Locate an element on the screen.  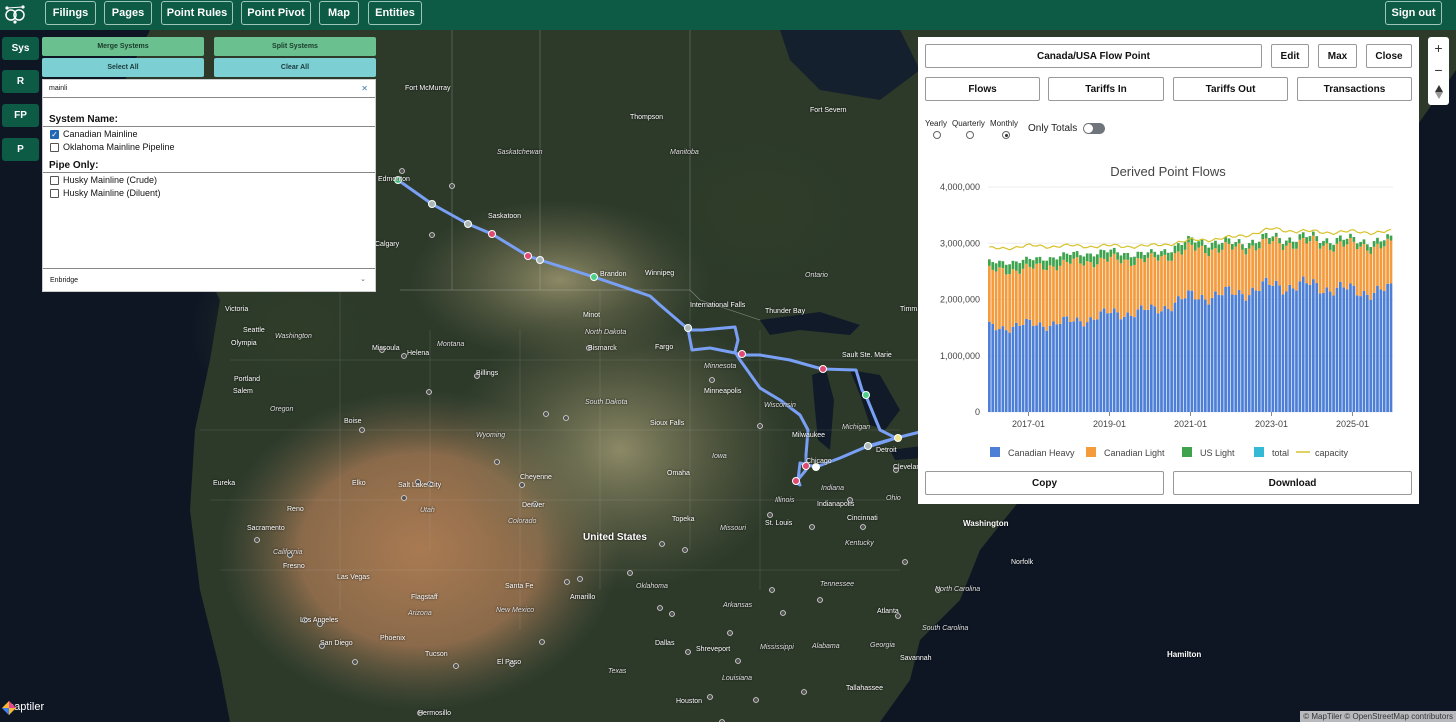
compass-icon is located at coordinates (1438, 92).